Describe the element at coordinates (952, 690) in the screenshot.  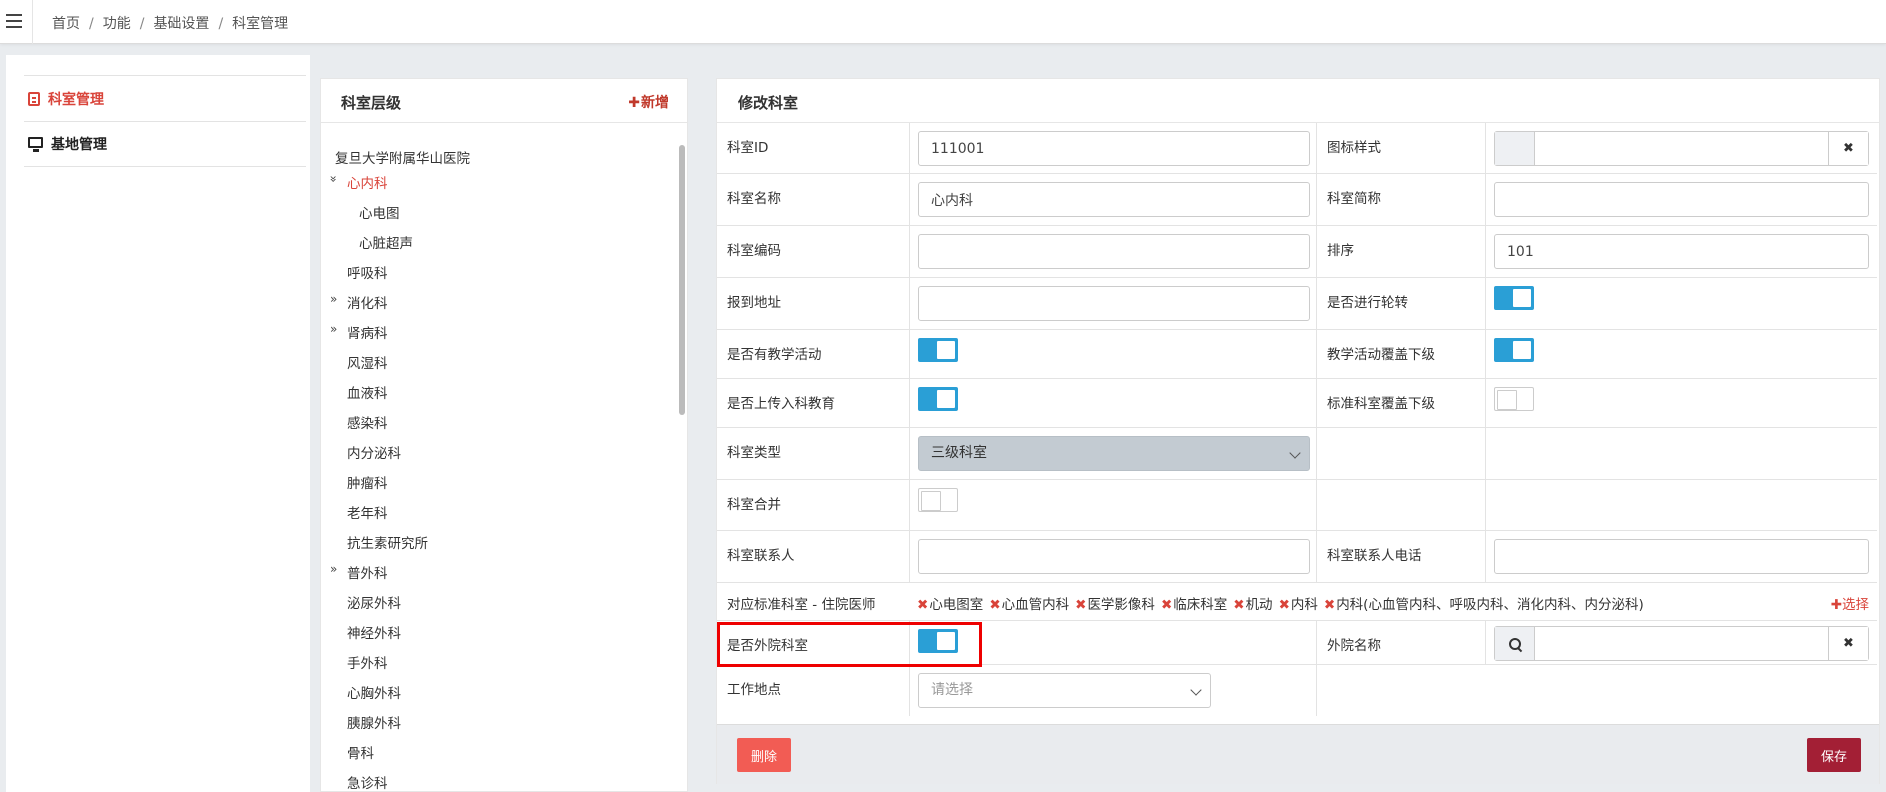
I see `work-place-placeholder: 请选择` at that location.